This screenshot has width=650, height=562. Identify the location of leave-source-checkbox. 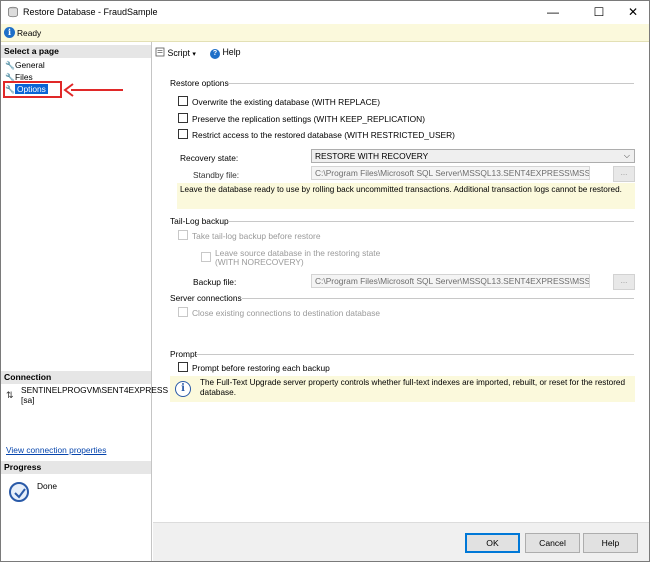
(206, 257).